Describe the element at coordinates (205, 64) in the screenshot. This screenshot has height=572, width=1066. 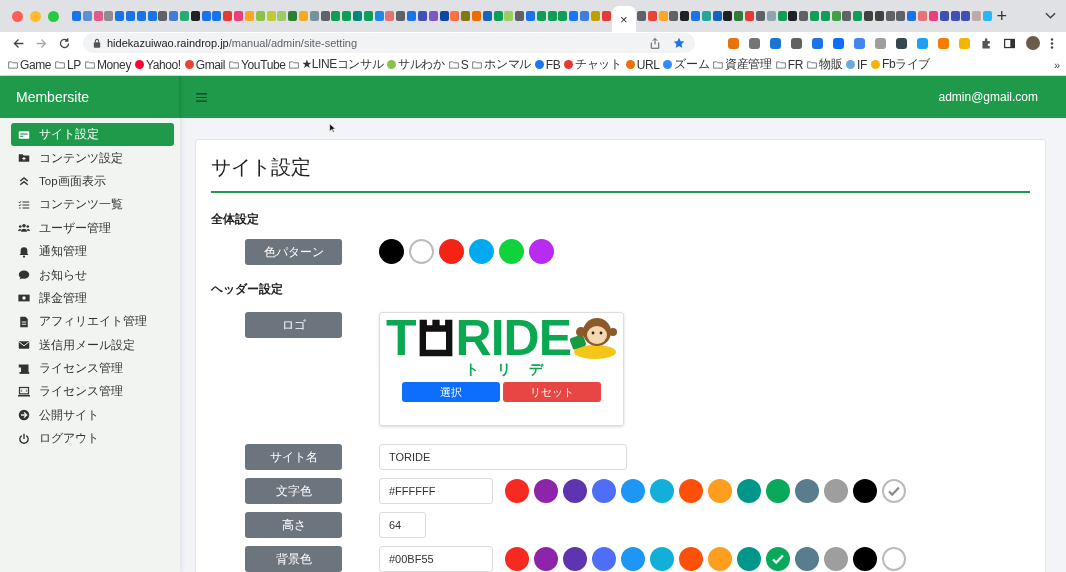
I see `bookmark-link: Gmail` at that location.